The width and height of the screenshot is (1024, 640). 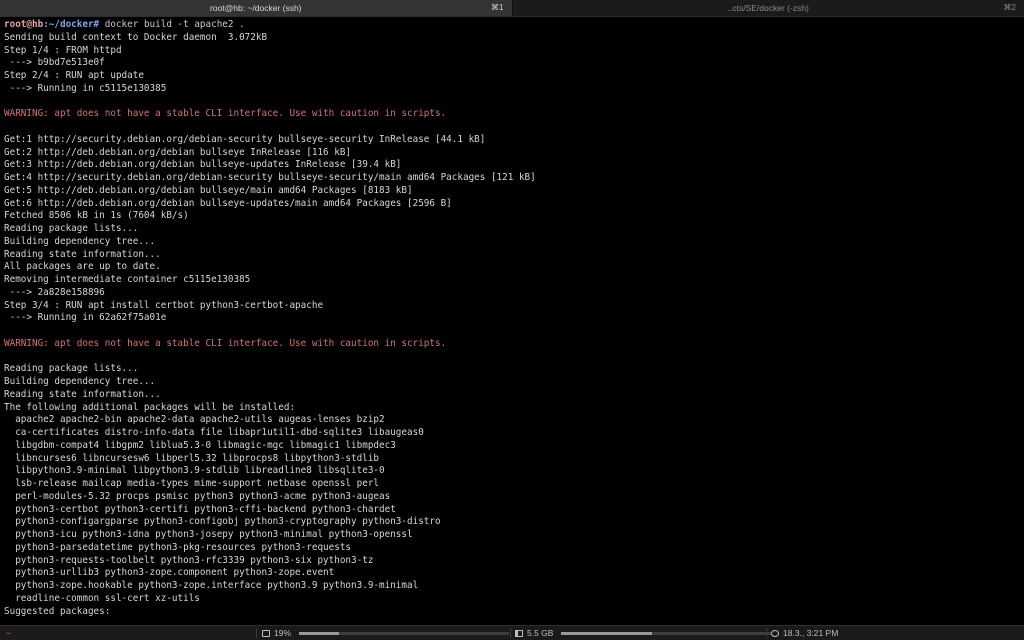 What do you see at coordinates (519, 633) in the screenshot?
I see `memory-icon` at bounding box center [519, 633].